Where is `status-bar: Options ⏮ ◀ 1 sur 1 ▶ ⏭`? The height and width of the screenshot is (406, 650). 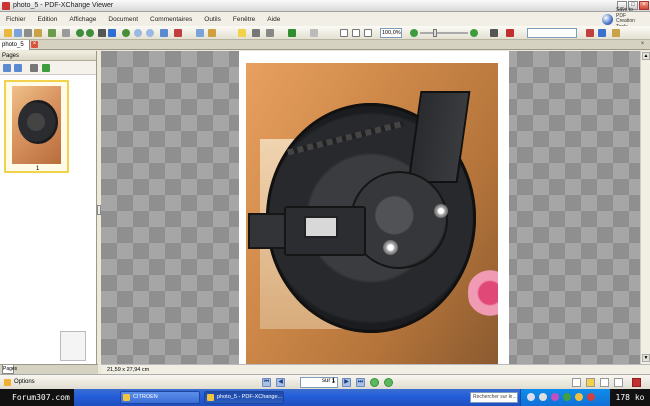 status-bar: Options ⏮ ◀ 1 sur 1 ▶ ⏭ is located at coordinates (325, 381).